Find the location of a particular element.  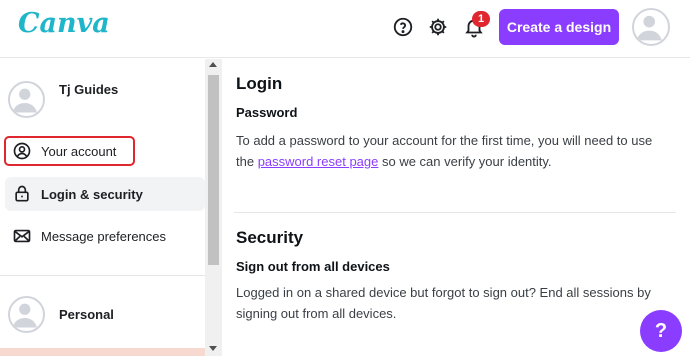

canva-logo: Canva is located at coordinates (64, 23).